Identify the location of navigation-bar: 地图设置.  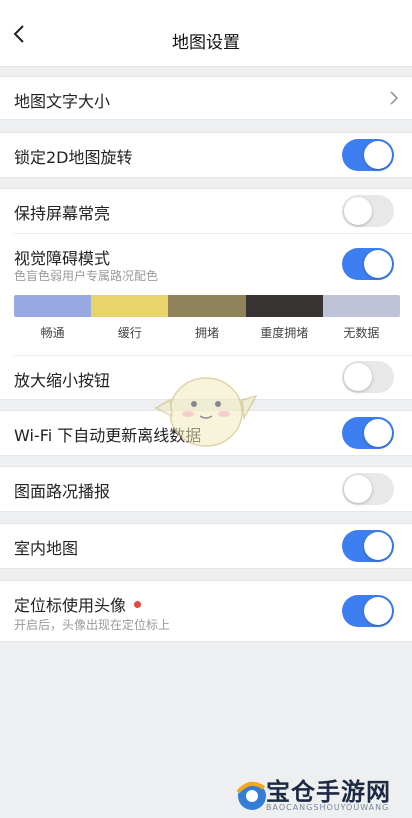
(206, 33).